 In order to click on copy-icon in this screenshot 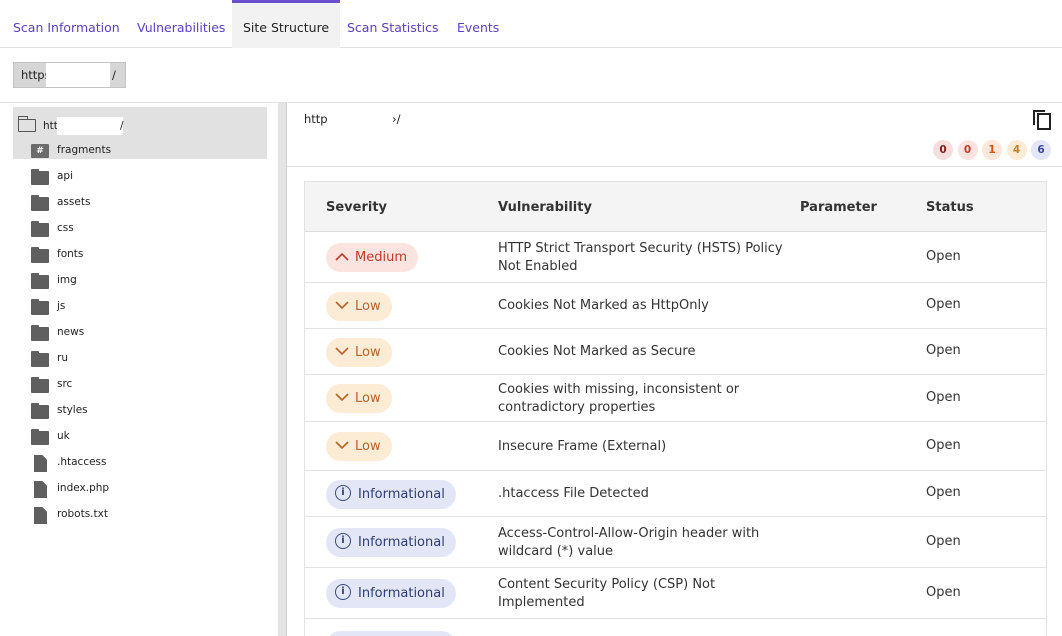, I will do `click(1042, 120)`.